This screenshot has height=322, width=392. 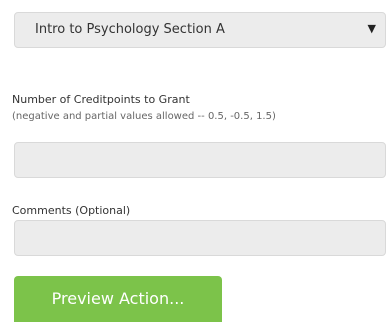 What do you see at coordinates (71, 210) in the screenshot?
I see `comments-label: Comments (Optional)` at bounding box center [71, 210].